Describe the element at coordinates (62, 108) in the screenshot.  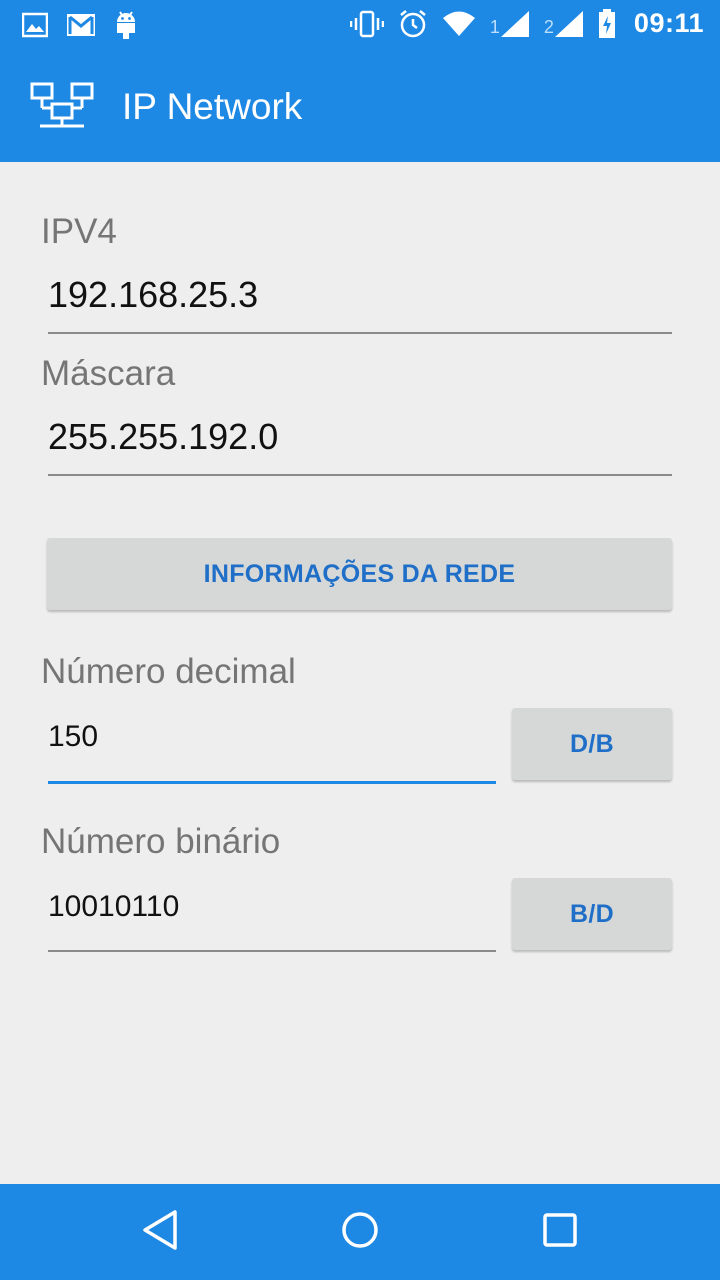
I see `network-icon` at that location.